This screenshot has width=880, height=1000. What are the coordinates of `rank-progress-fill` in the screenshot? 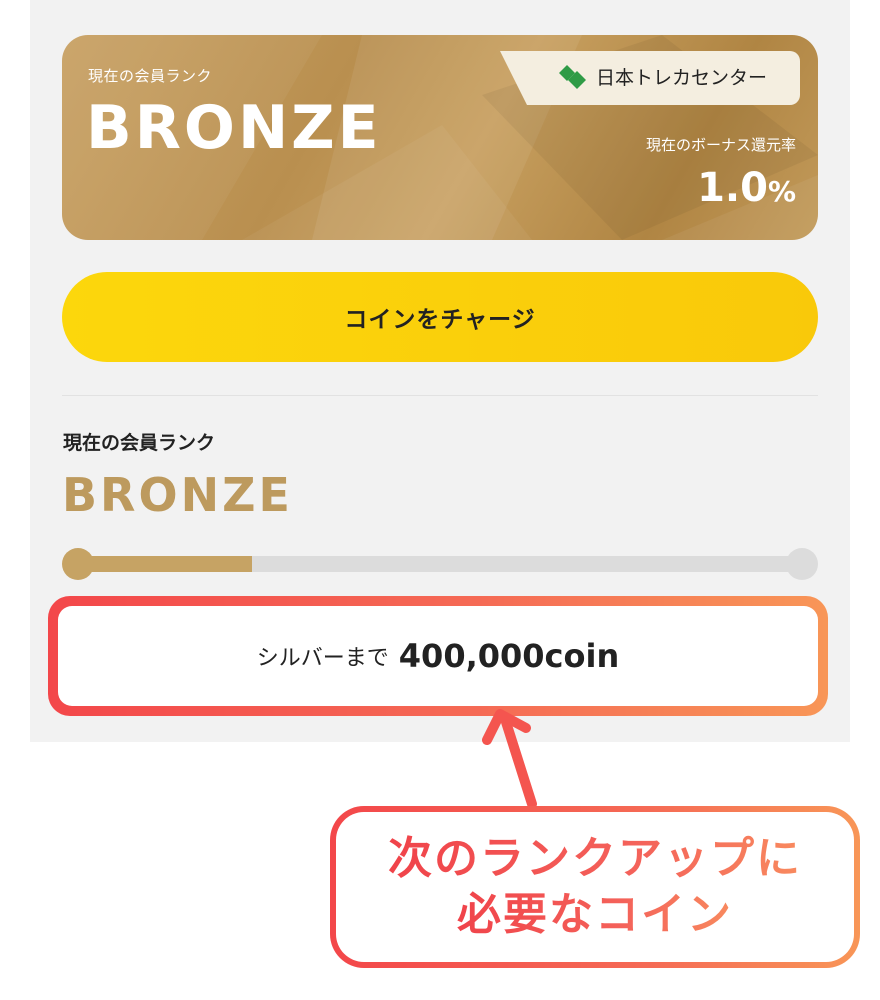 It's located at (165, 564).